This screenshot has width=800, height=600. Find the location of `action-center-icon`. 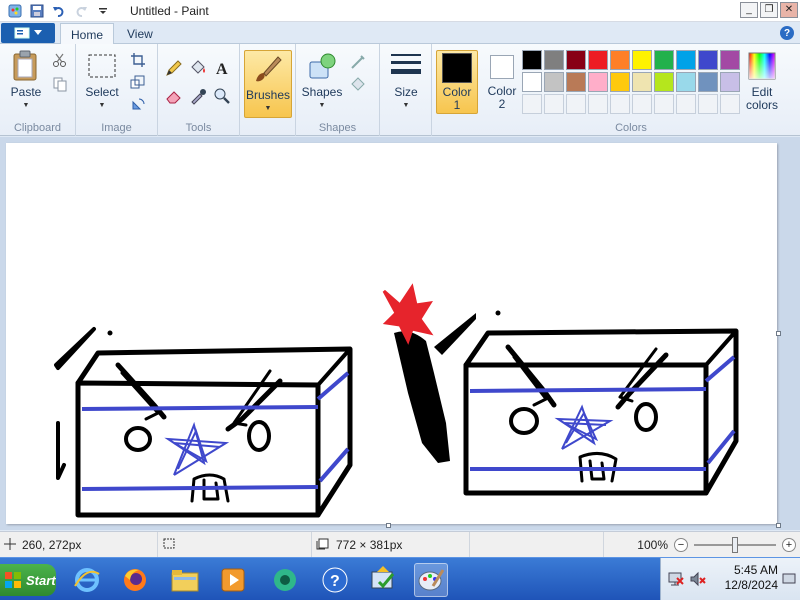

action-center-icon is located at coordinates (383, 580).